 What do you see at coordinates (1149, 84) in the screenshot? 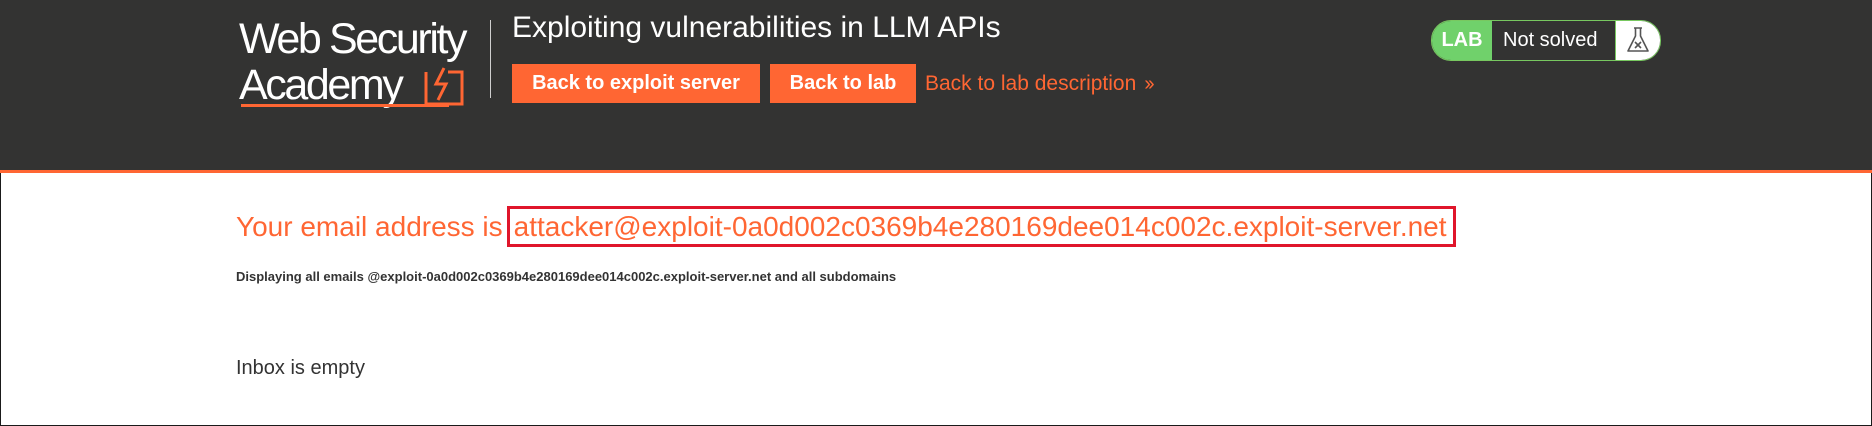
I see `double-chevron-right-icon: ››` at bounding box center [1149, 84].